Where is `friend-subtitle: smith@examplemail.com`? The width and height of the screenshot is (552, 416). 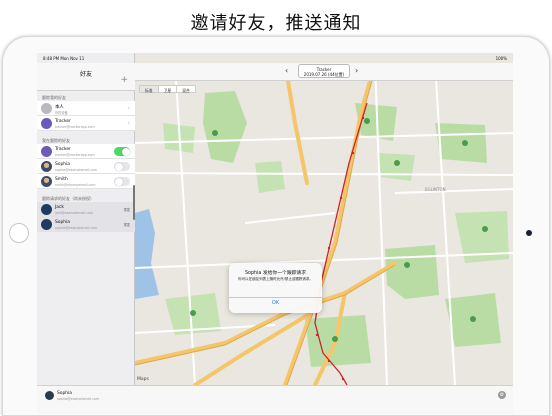
friend-subtitle: smith@examplemail.com is located at coordinates (75, 184).